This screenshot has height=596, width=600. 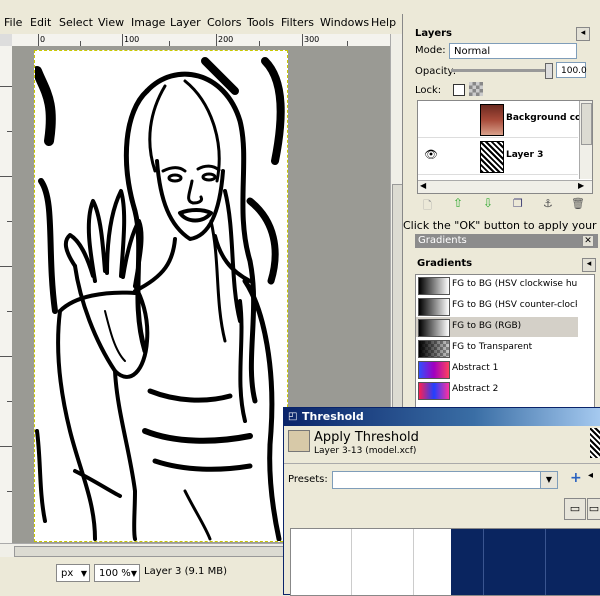 What do you see at coordinates (581, 185) in the screenshot?
I see `scroll-right-icon: ▶` at bounding box center [581, 185].